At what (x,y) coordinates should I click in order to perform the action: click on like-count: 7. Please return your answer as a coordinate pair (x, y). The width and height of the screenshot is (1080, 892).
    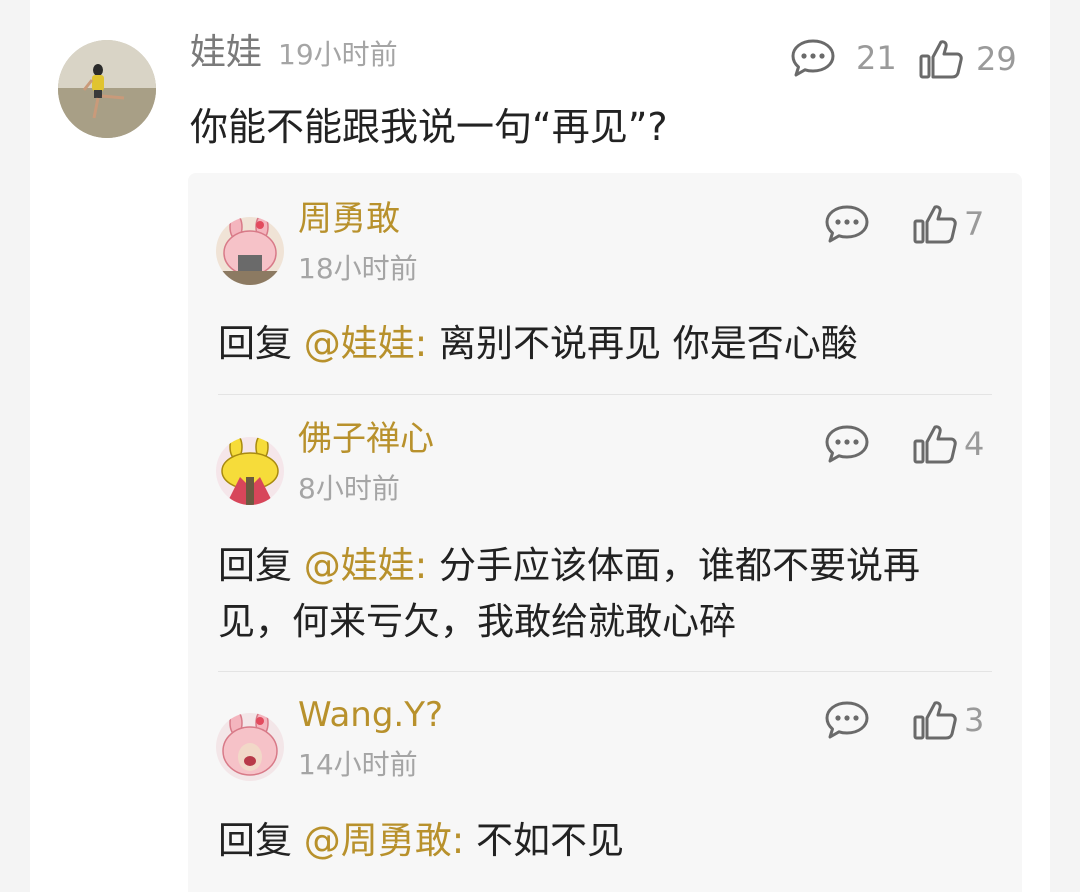
    Looking at the image, I should click on (974, 224).